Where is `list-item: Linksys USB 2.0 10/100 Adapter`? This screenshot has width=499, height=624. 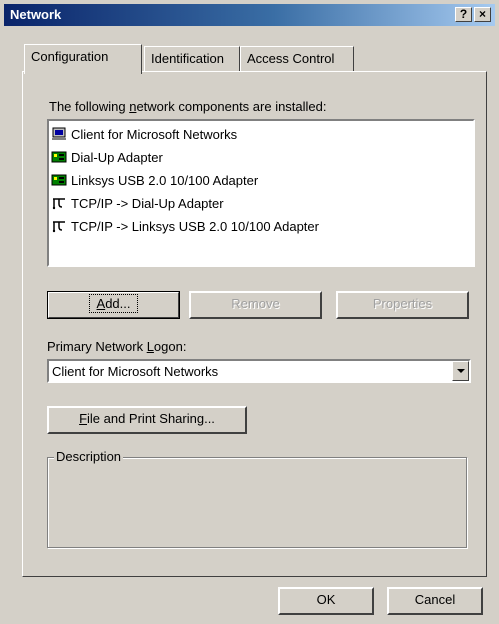
list-item: Linksys USB 2.0 10/100 Adapter is located at coordinates (154, 180).